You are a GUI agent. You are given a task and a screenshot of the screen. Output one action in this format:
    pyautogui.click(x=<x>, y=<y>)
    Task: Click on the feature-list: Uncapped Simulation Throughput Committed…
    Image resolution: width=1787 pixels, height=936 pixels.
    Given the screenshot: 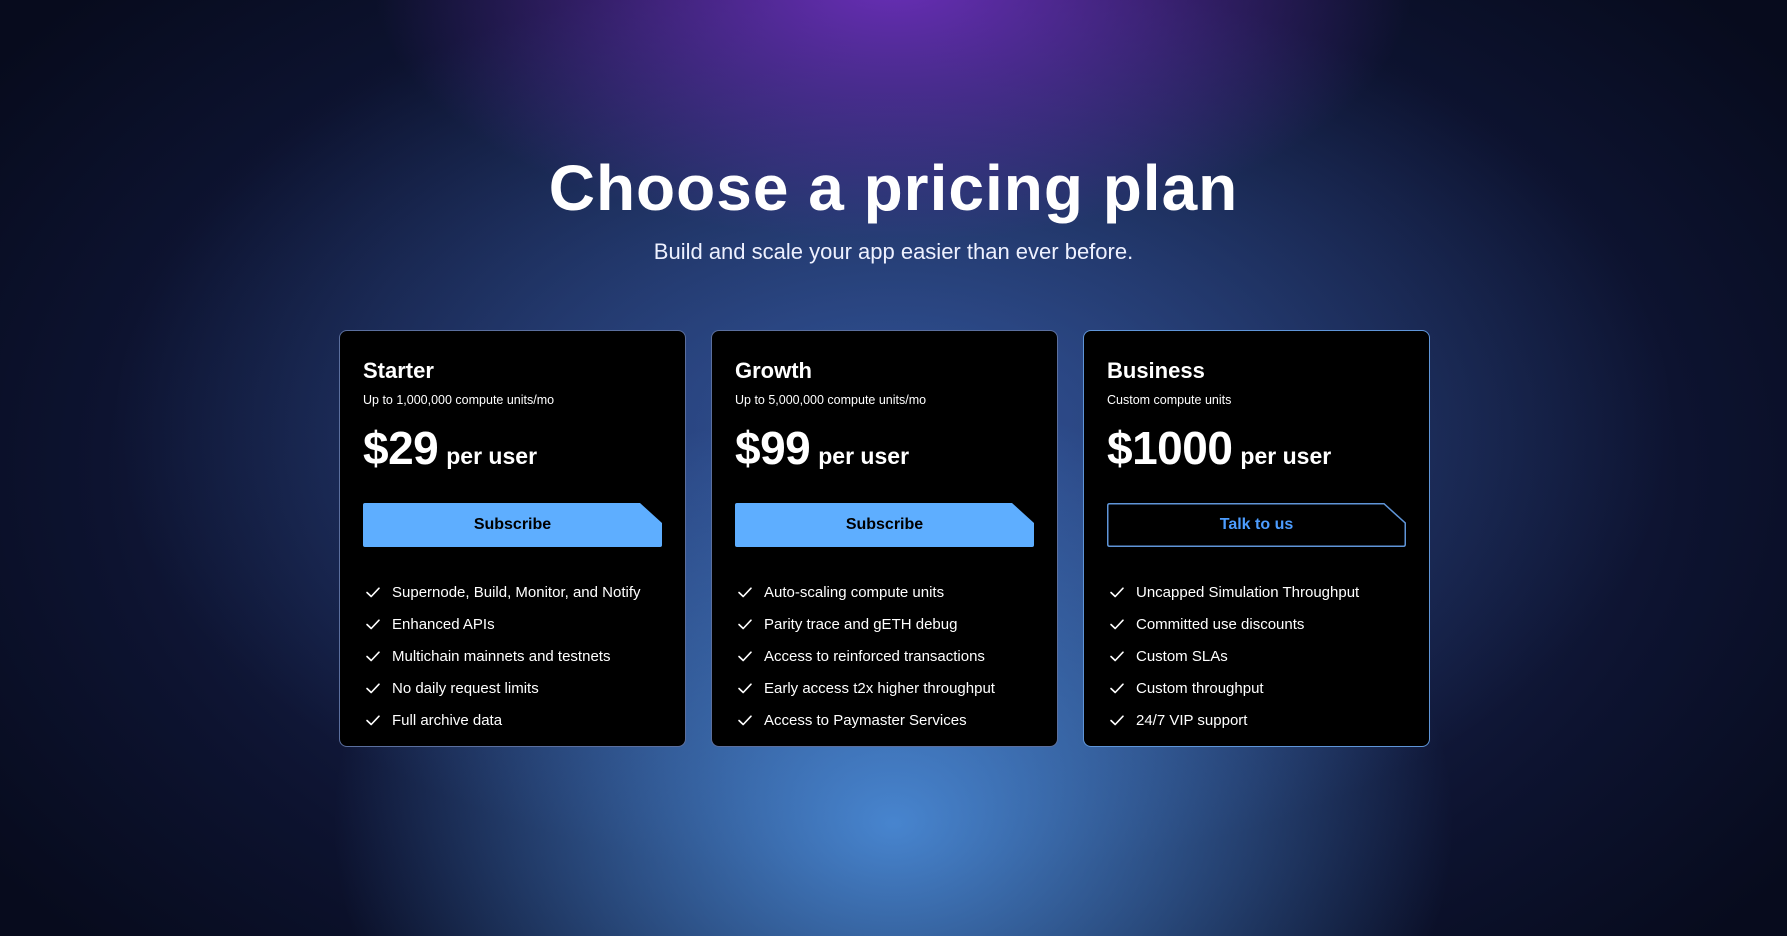 What is the action you would take?
    pyautogui.click(x=1256, y=656)
    